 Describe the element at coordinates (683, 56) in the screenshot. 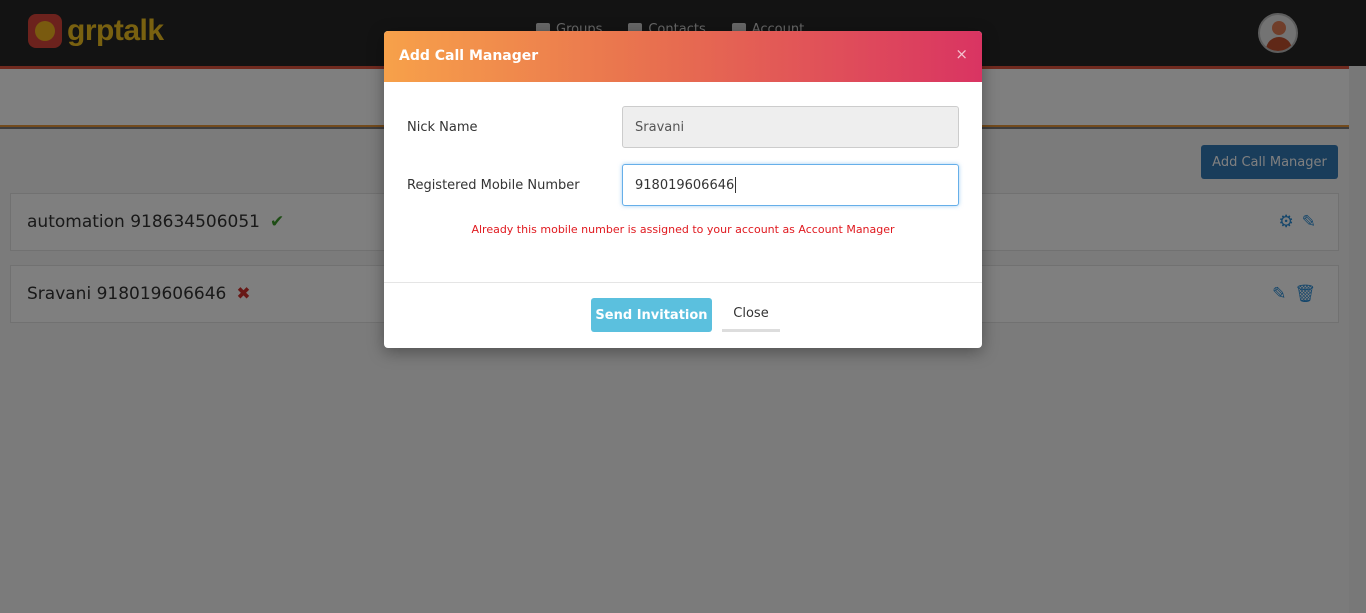

I see `modal-header: Add Call Manager ×` at that location.